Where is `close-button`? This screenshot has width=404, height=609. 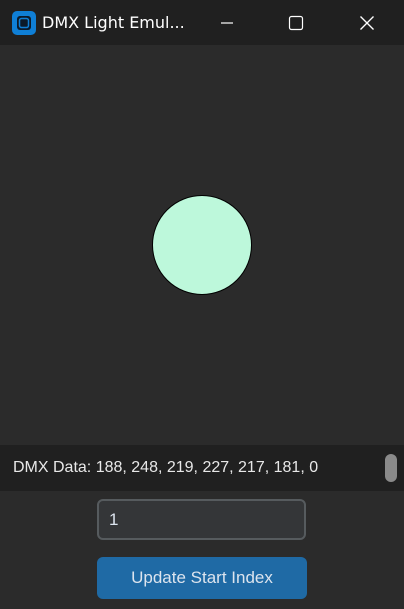 close-button is located at coordinates (367, 22).